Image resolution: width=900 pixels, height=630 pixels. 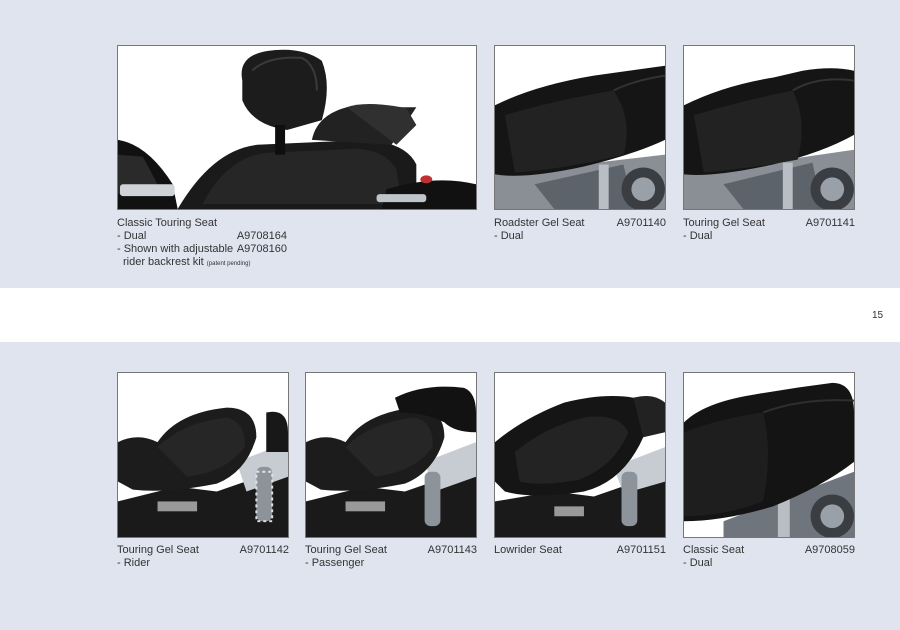 I want to click on caption-touring-gel-dual: Touring Gel Seat A9701141 - Dual, so click(x=769, y=230).